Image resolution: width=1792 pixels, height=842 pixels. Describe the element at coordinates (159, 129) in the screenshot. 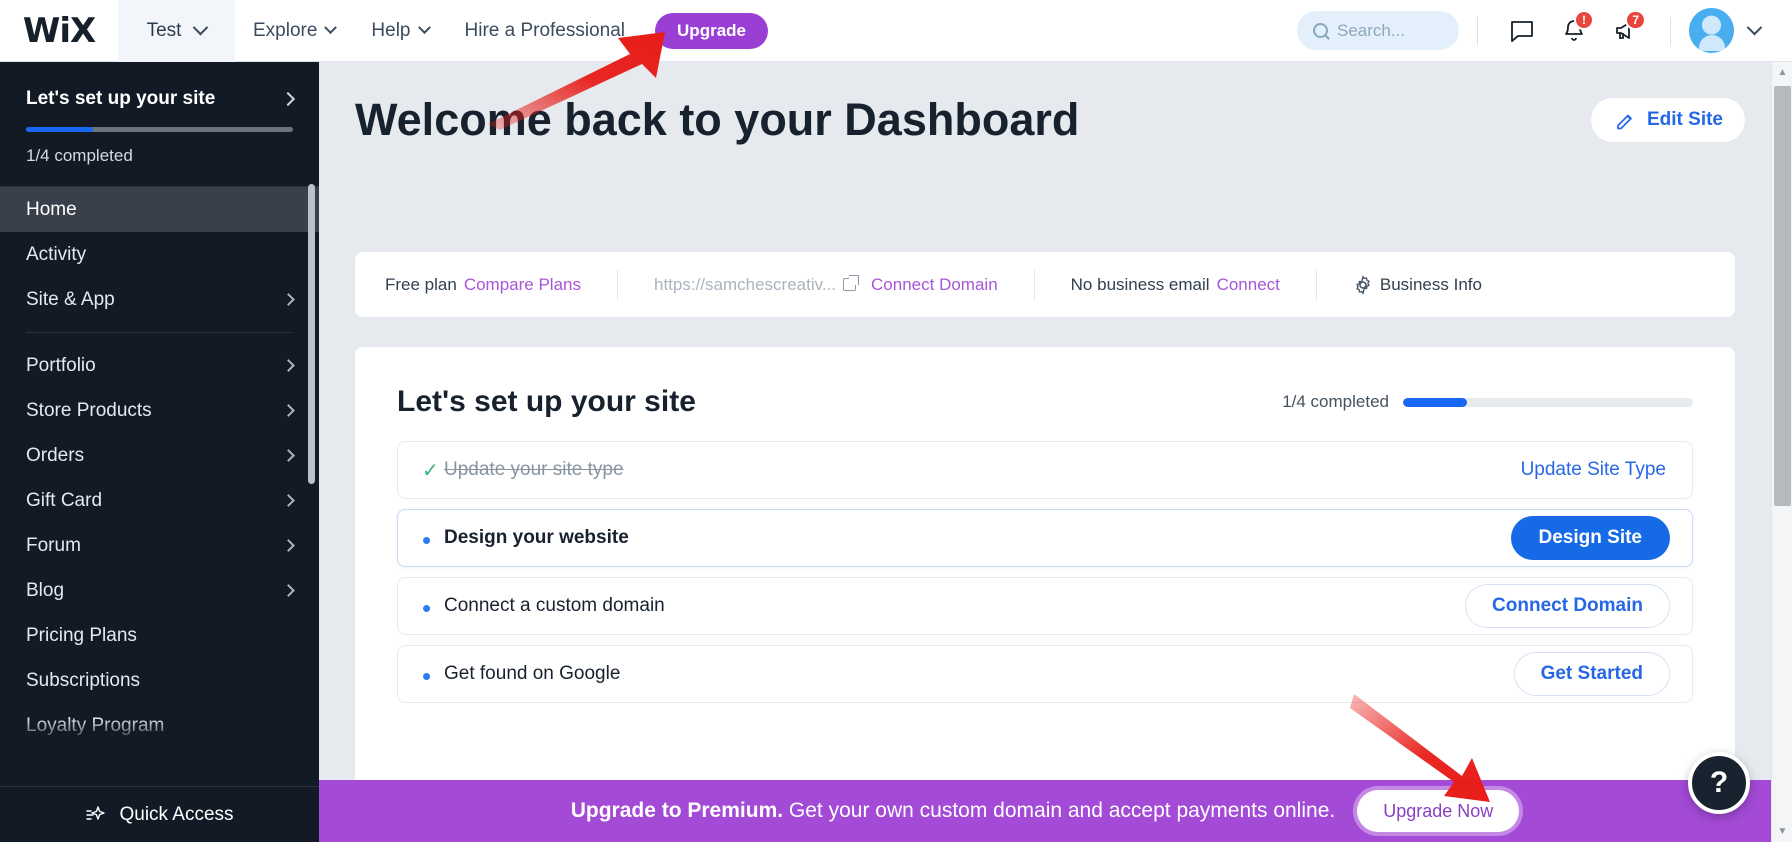

I see `sidebar-progress-bar` at that location.